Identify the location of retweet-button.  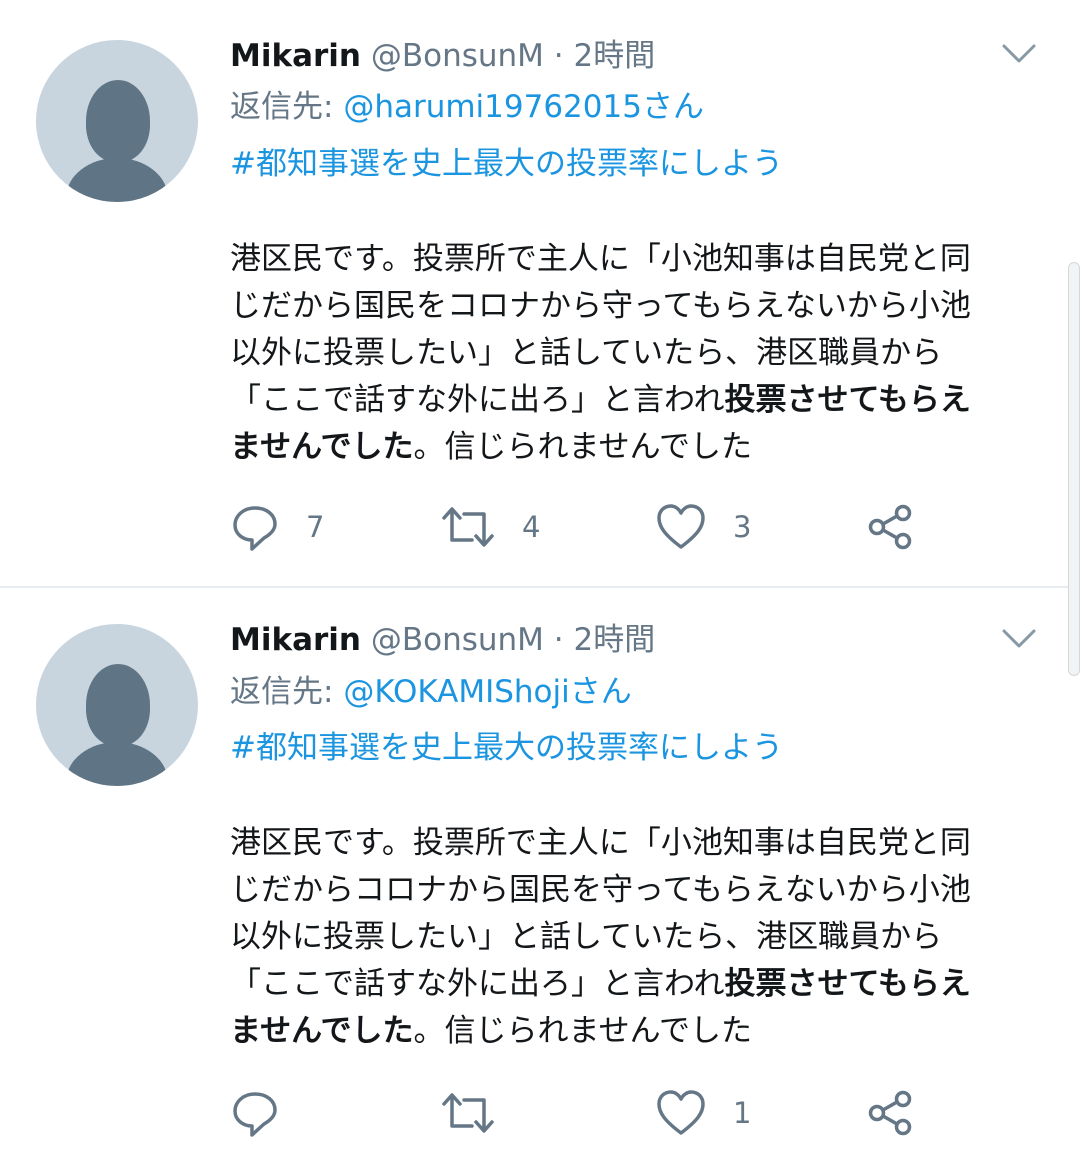
(481, 1113).